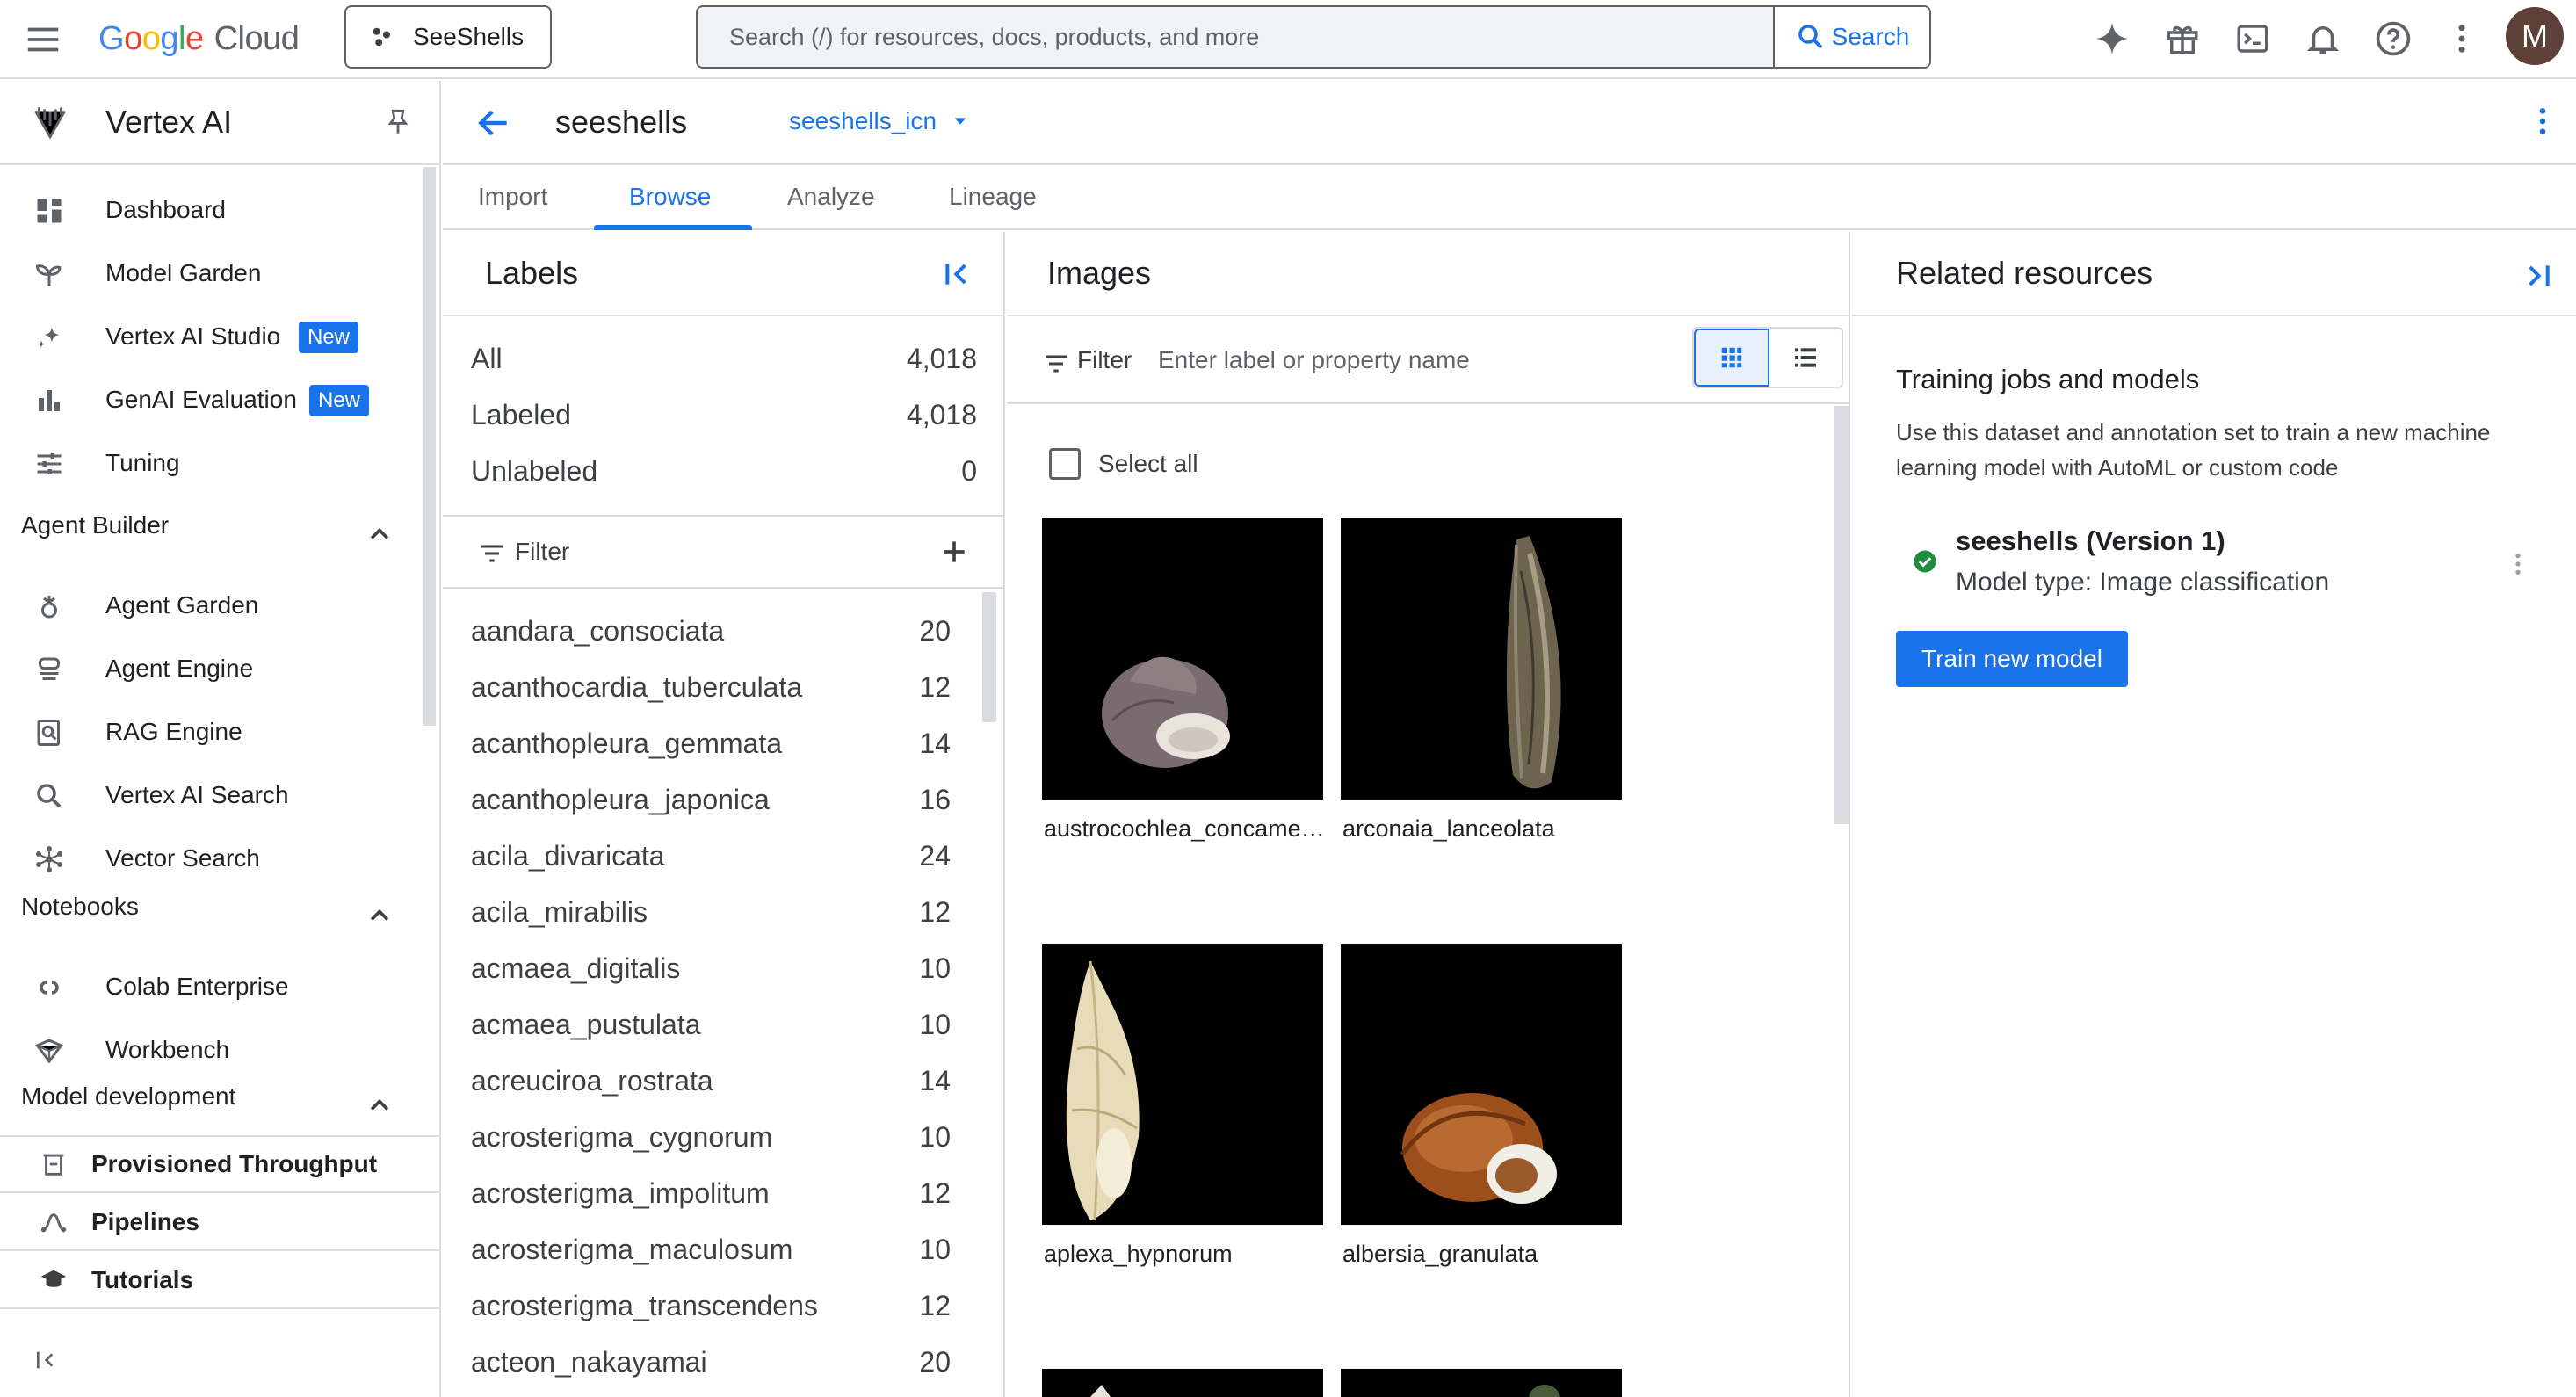  What do you see at coordinates (723, 553) in the screenshot?
I see `labels-filter-bar: Filter` at bounding box center [723, 553].